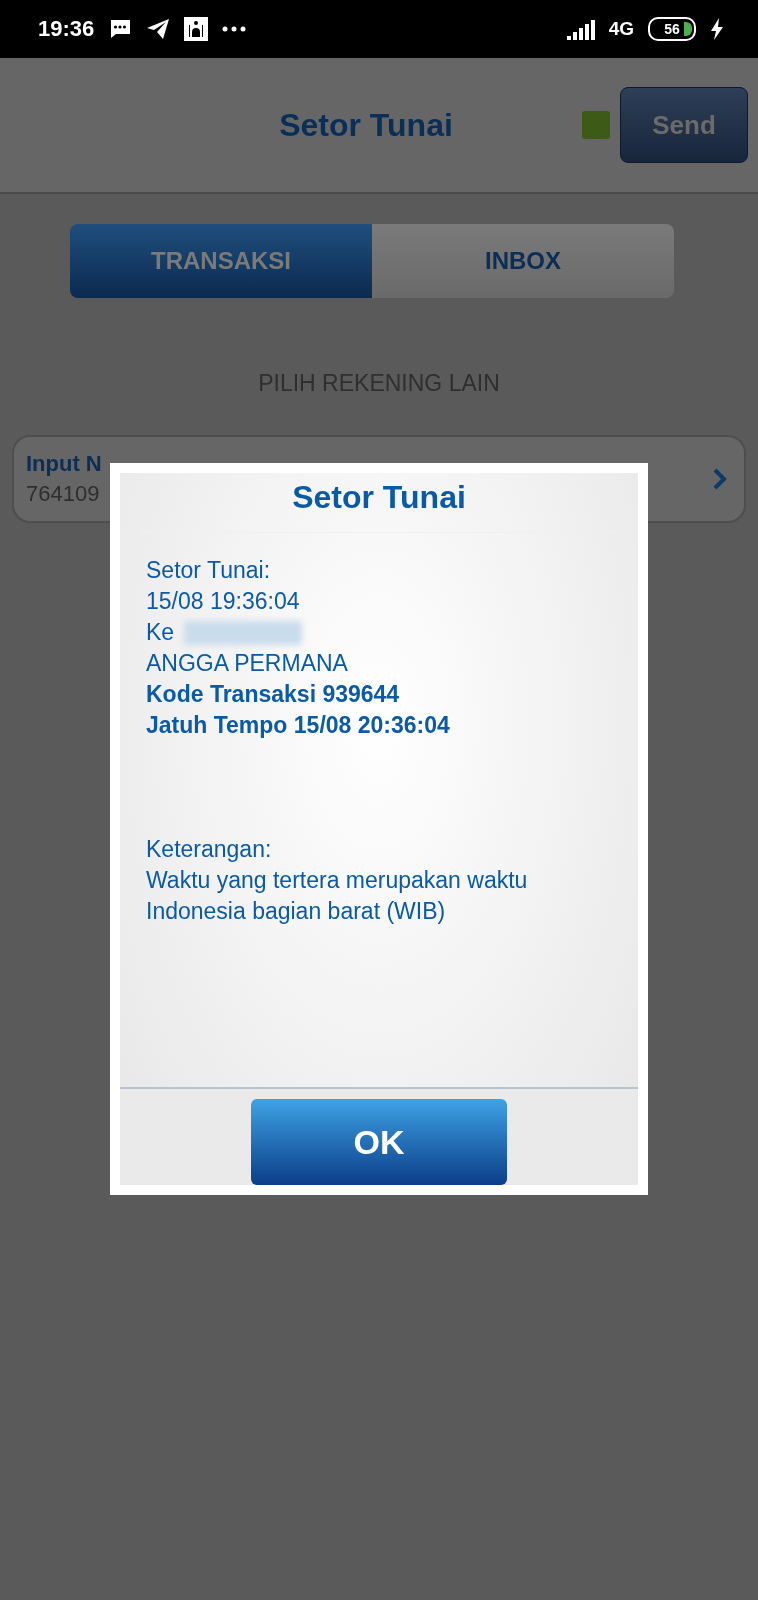 The width and height of the screenshot is (758, 1600). I want to click on dialog-text: Kode Transaksi 939644, so click(273, 694).